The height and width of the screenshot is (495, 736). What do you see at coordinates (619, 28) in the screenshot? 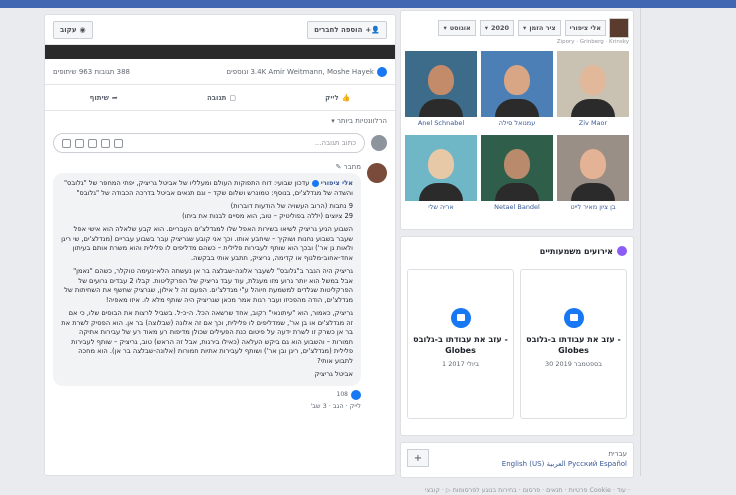
I see `profile-thumbnail` at bounding box center [619, 28].